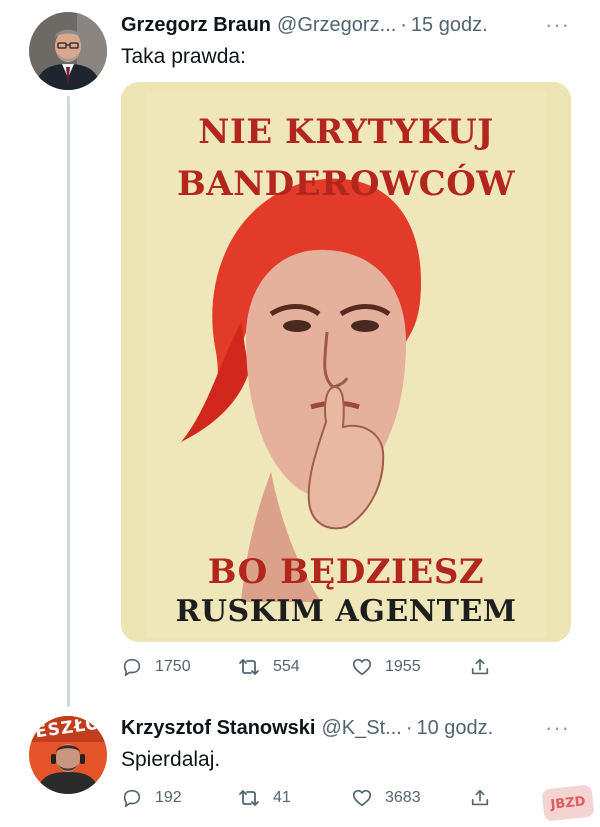 The width and height of the screenshot is (600, 827). Describe the element at coordinates (345, 184) in the screenshot. I see `poster-line-2: BANDEROWCÓW` at that location.